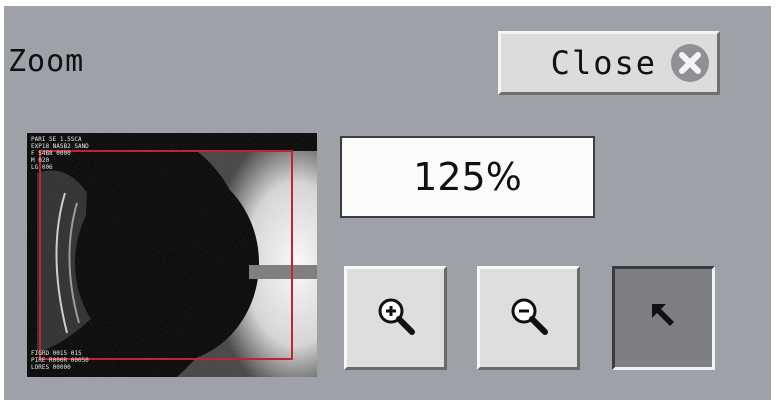  I want to click on dialog-title: Zoom, so click(46, 61).